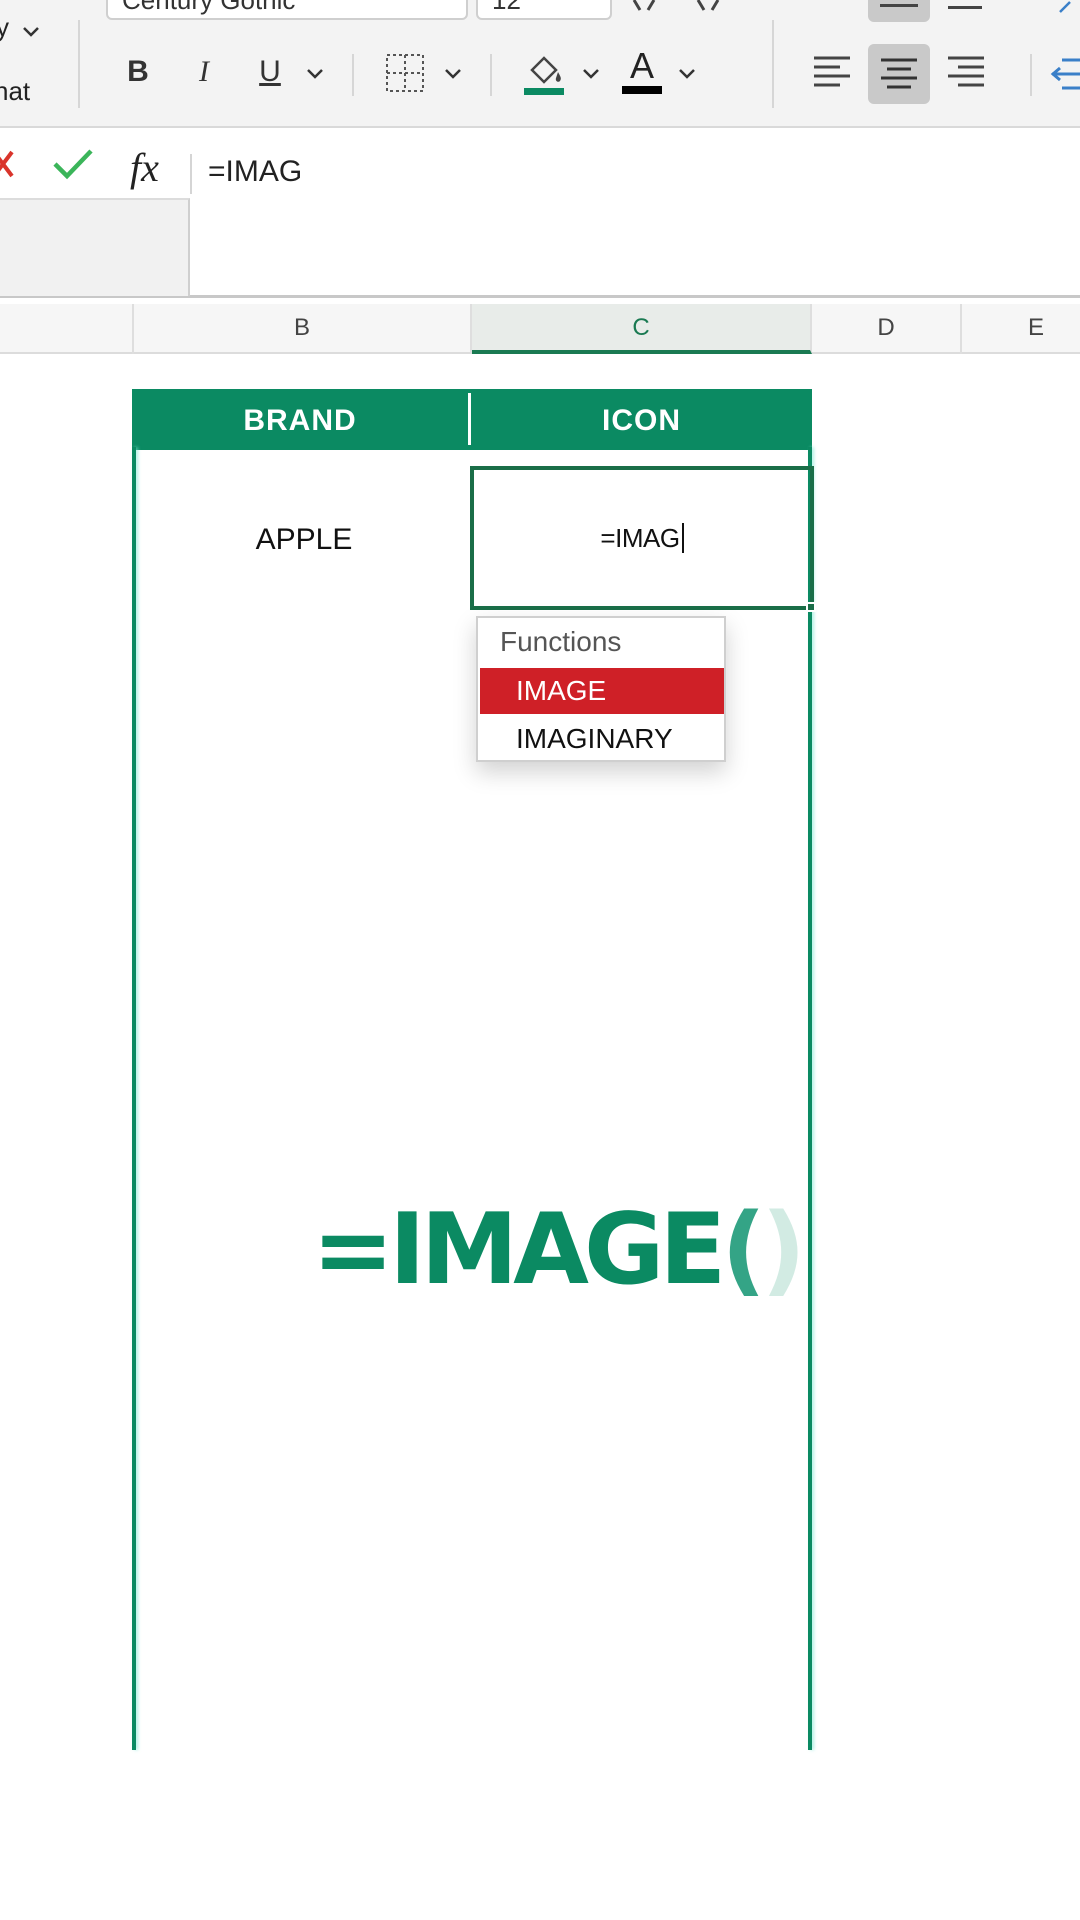  I want to click on autocomplete-item-imaginary: IMAGINARY, so click(602, 739).